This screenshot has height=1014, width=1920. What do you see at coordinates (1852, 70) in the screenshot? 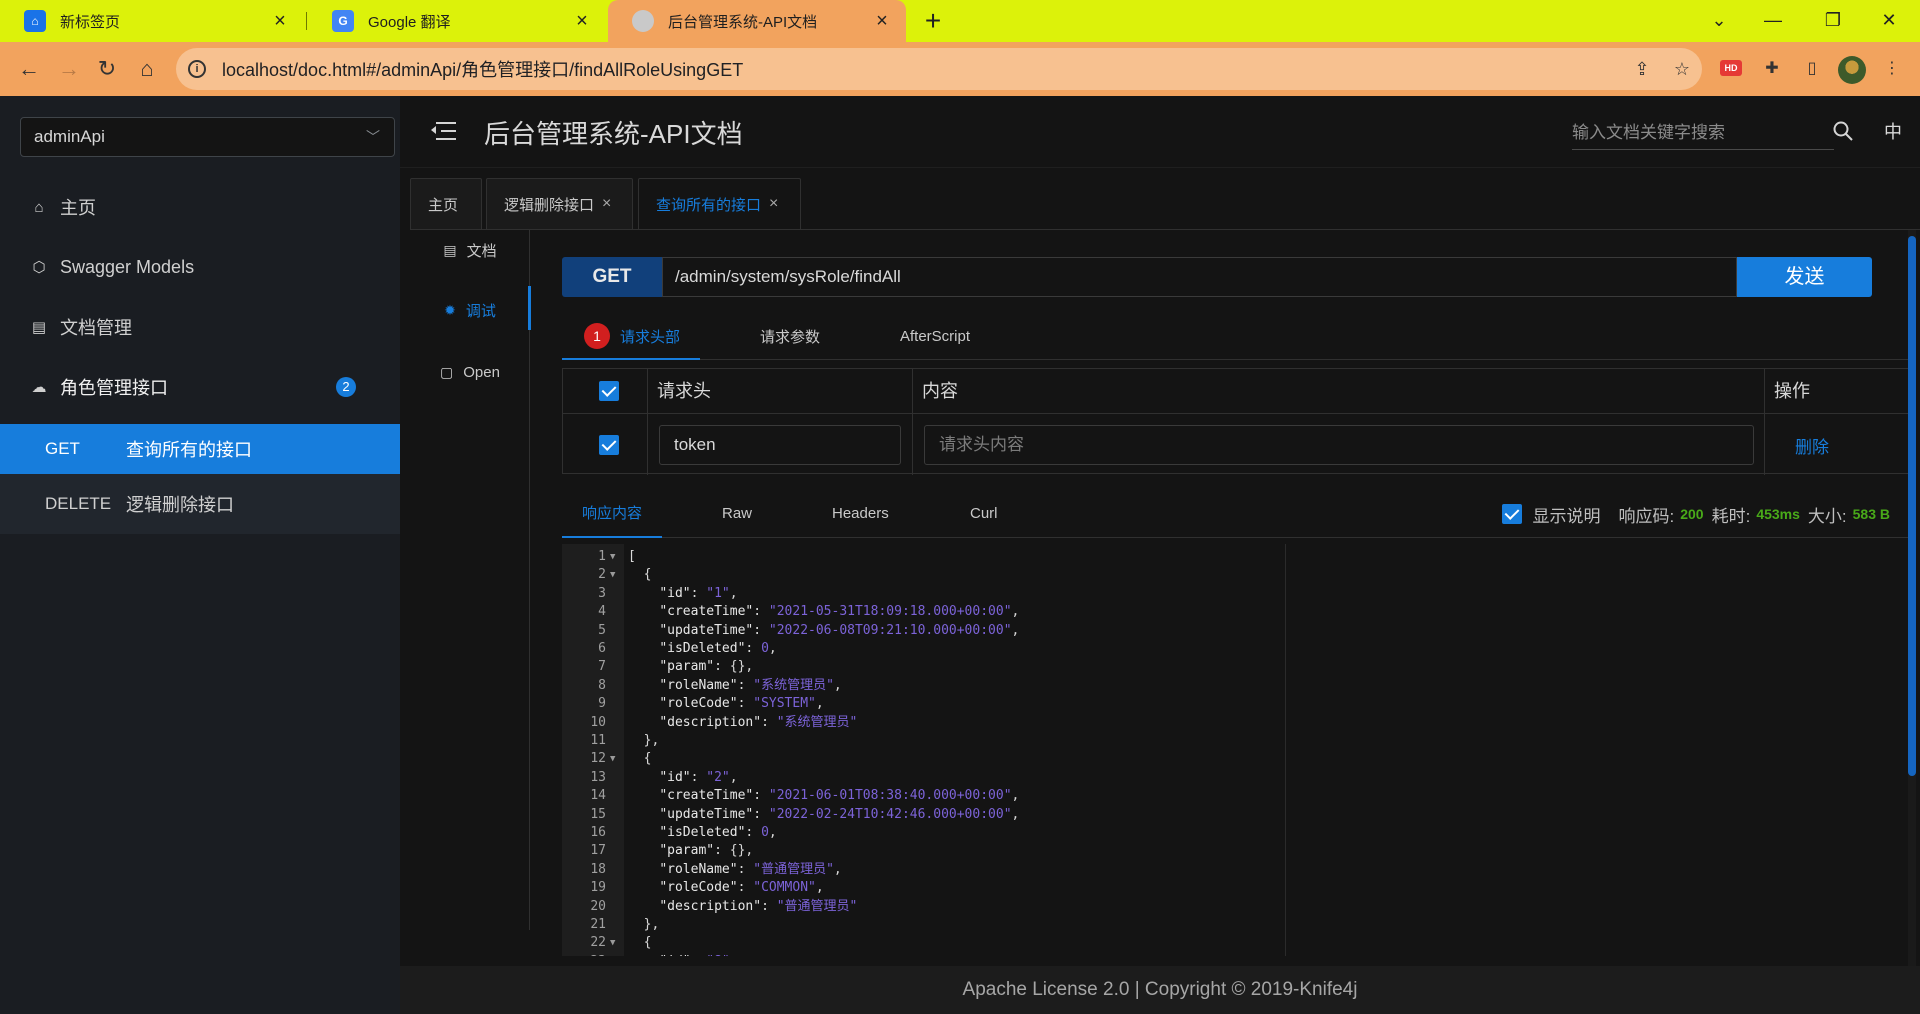
I see `profile-avatar` at bounding box center [1852, 70].